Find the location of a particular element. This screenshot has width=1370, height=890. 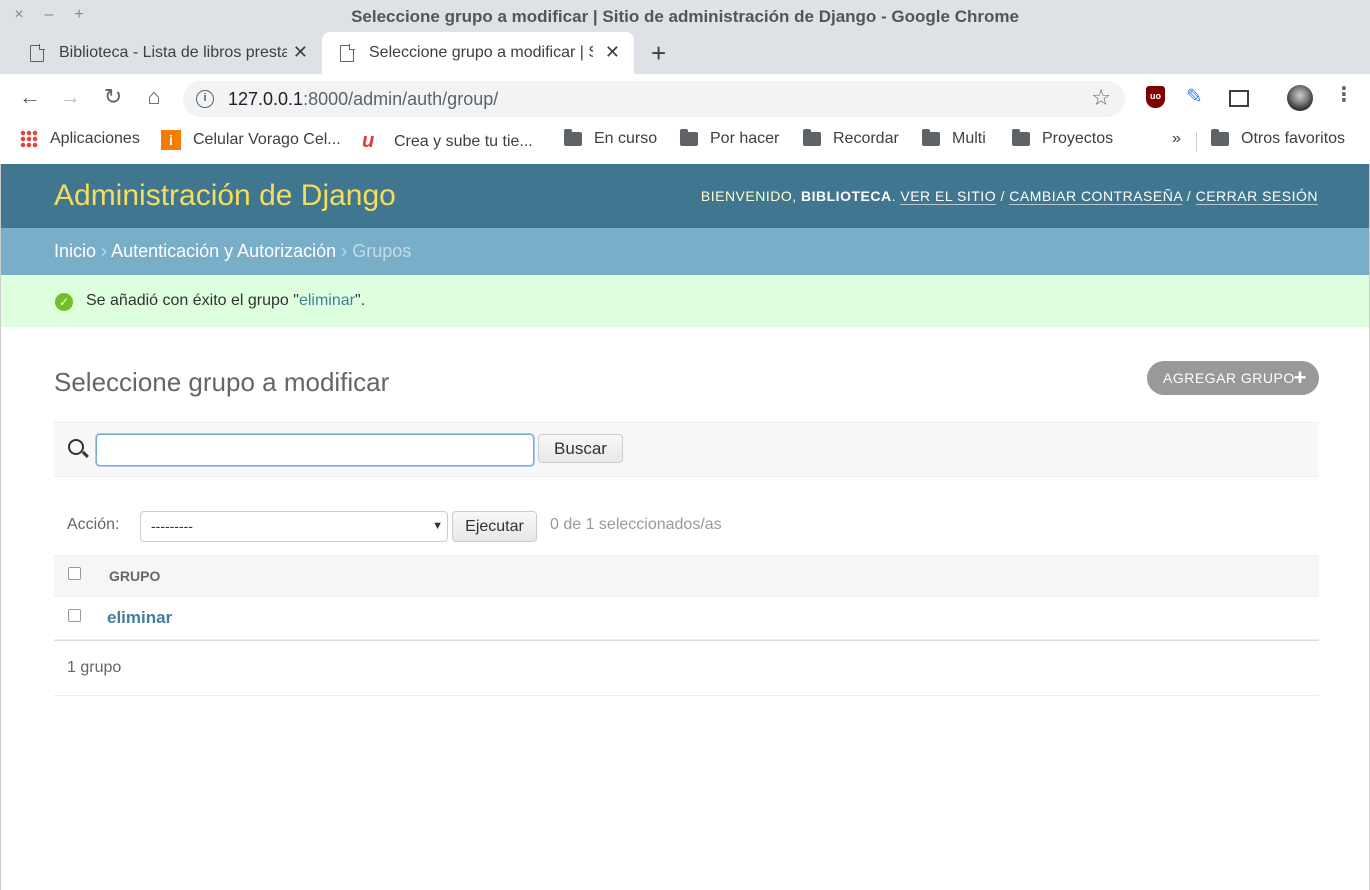

select-all-checkbox is located at coordinates (74, 573).